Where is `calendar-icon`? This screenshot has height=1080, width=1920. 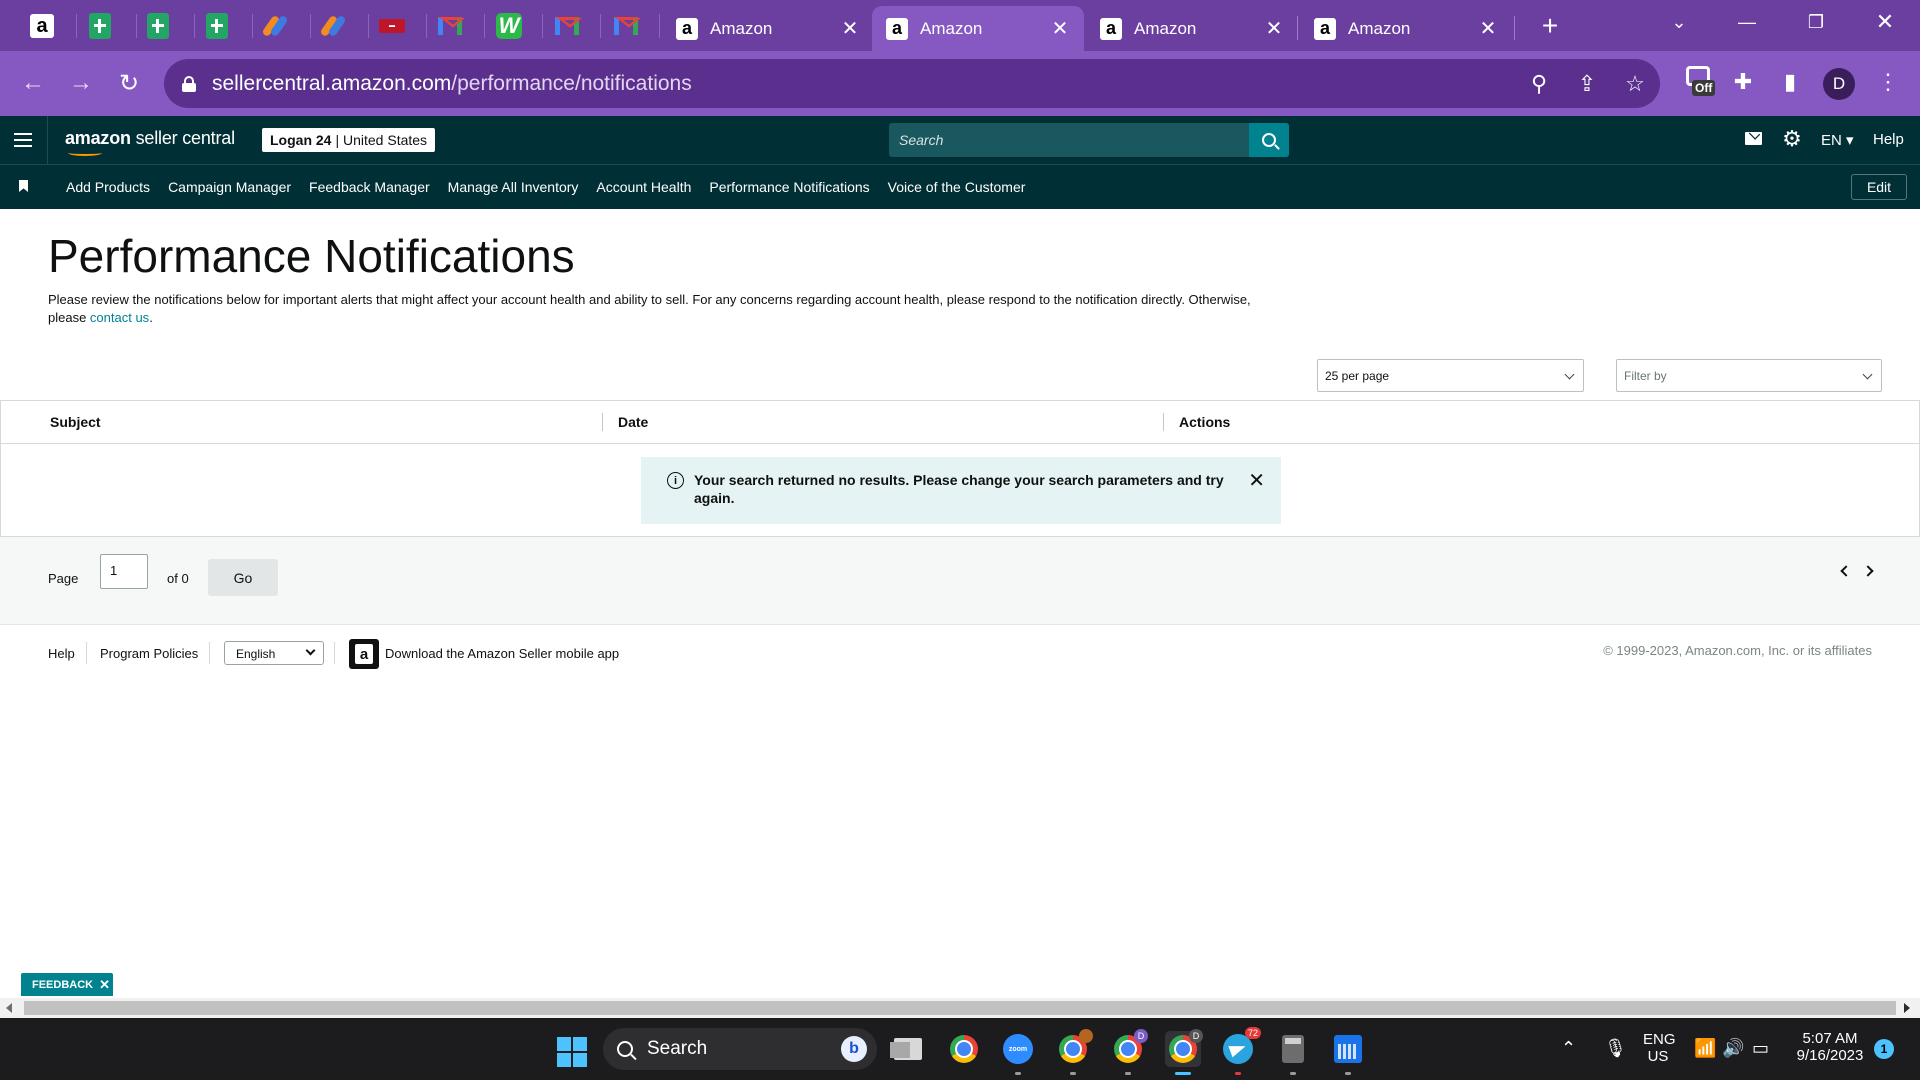 calendar-icon is located at coordinates (1348, 1053).